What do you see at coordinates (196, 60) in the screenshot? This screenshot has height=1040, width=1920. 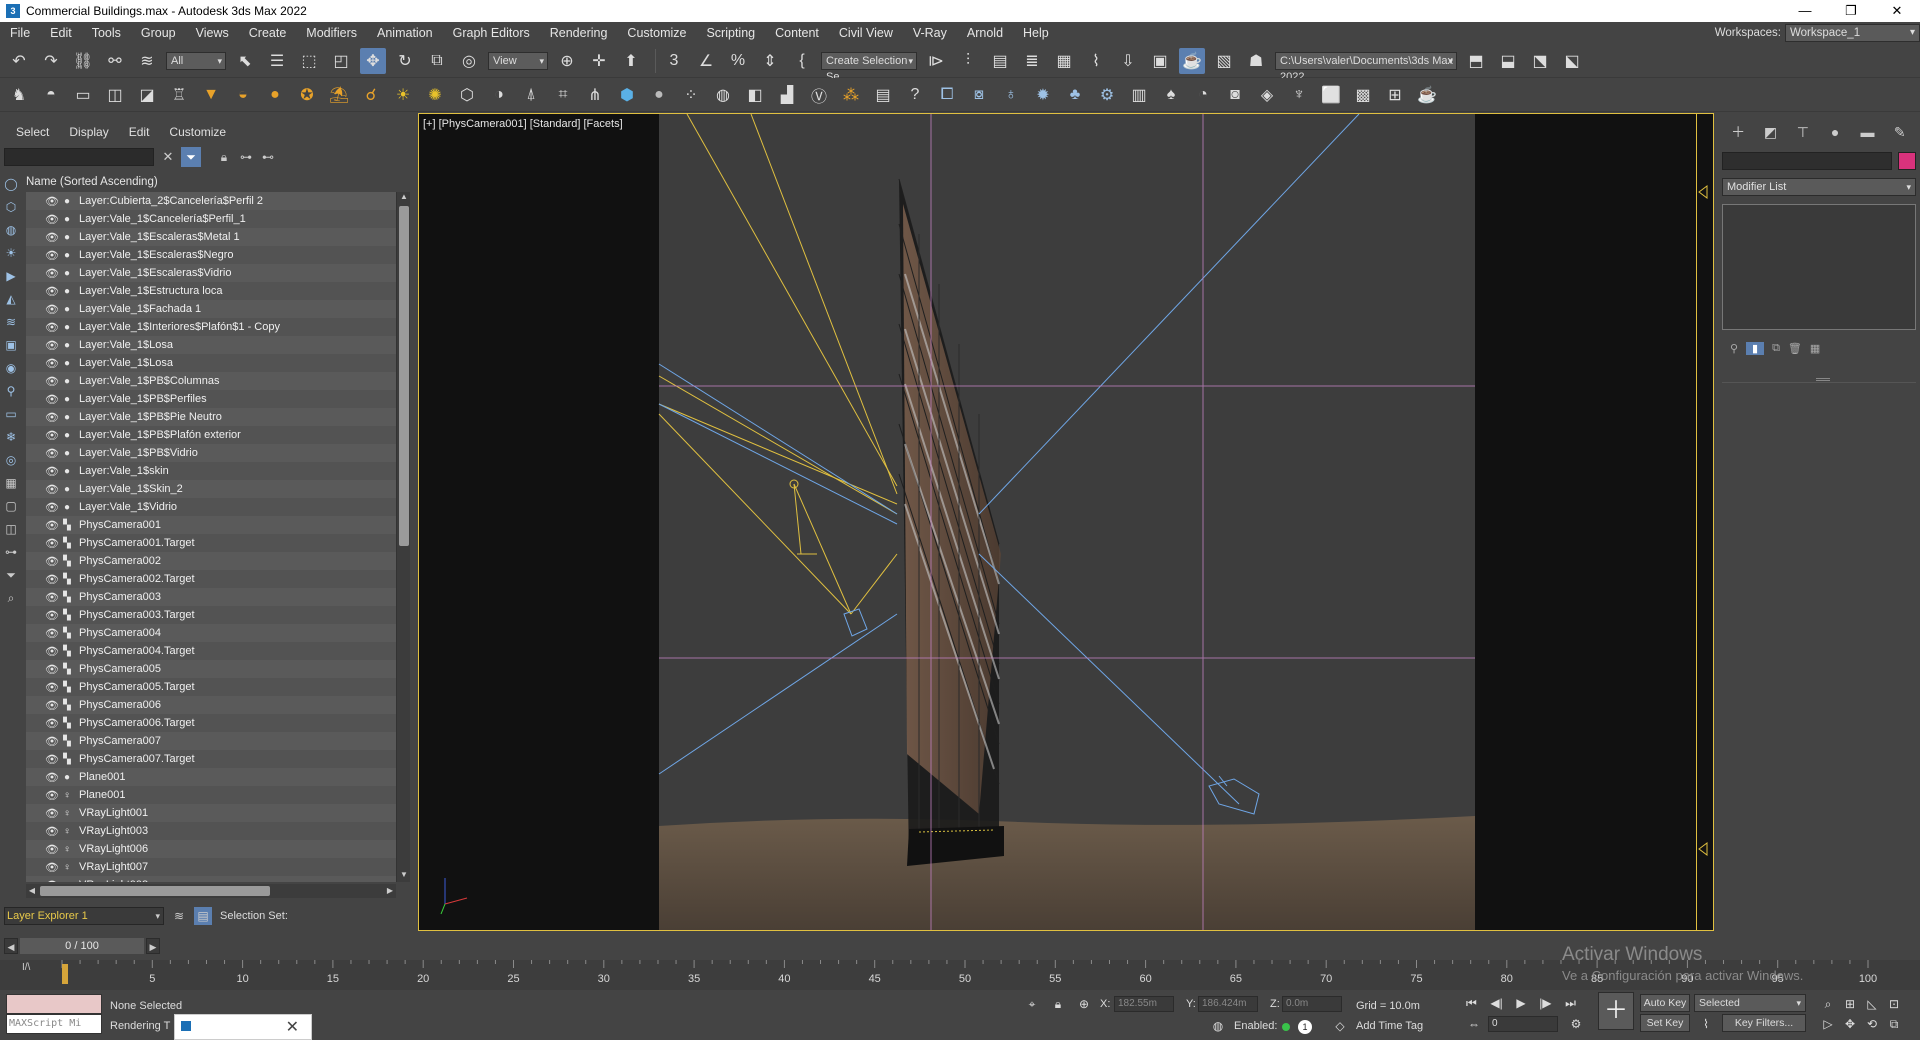 I see `selection-filter-dropdown: All` at bounding box center [196, 60].